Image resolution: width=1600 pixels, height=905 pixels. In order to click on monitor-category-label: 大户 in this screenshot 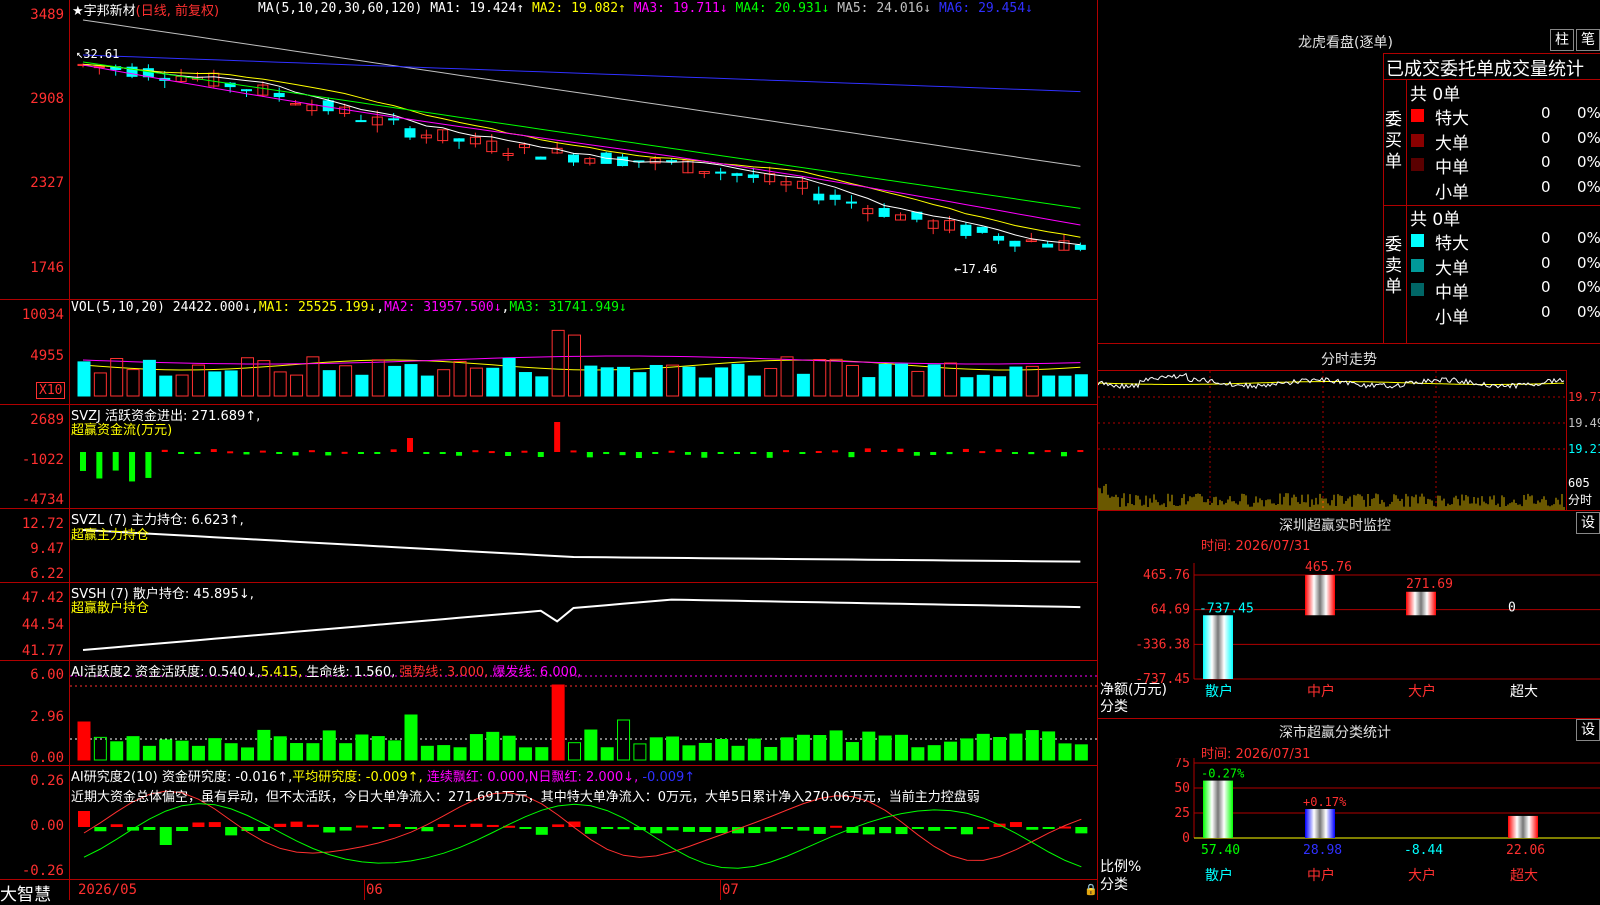, I will do `click(1422, 691)`.